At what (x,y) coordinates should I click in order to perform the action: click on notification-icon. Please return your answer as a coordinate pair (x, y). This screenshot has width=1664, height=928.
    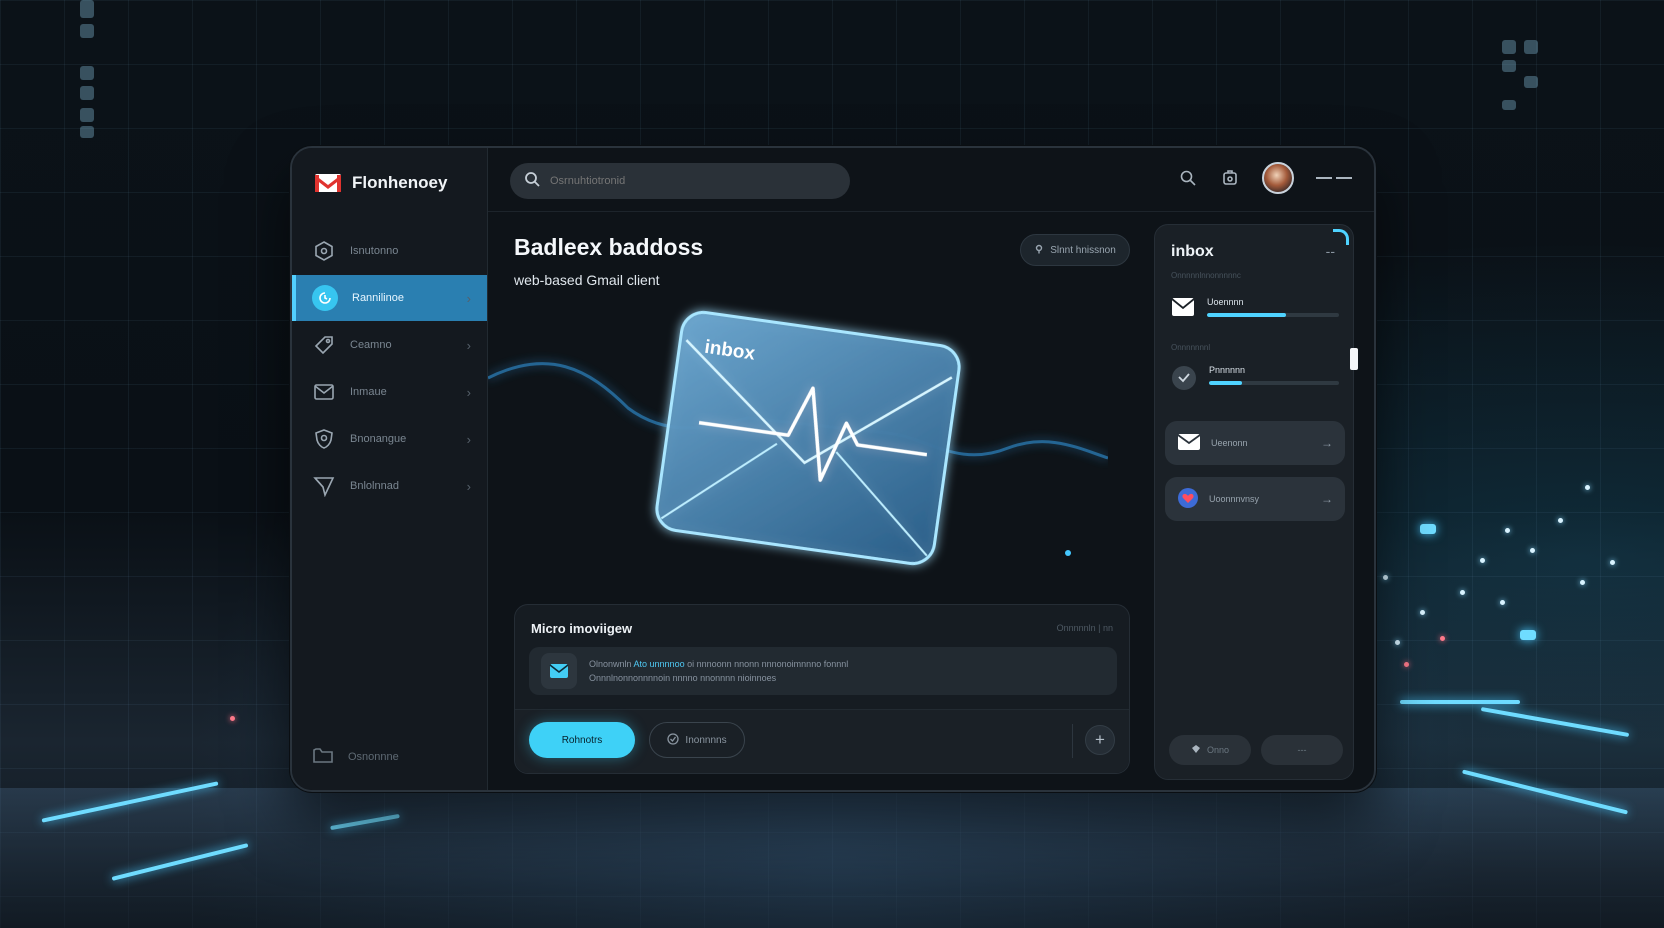
    Looking at the image, I should click on (1230, 178).